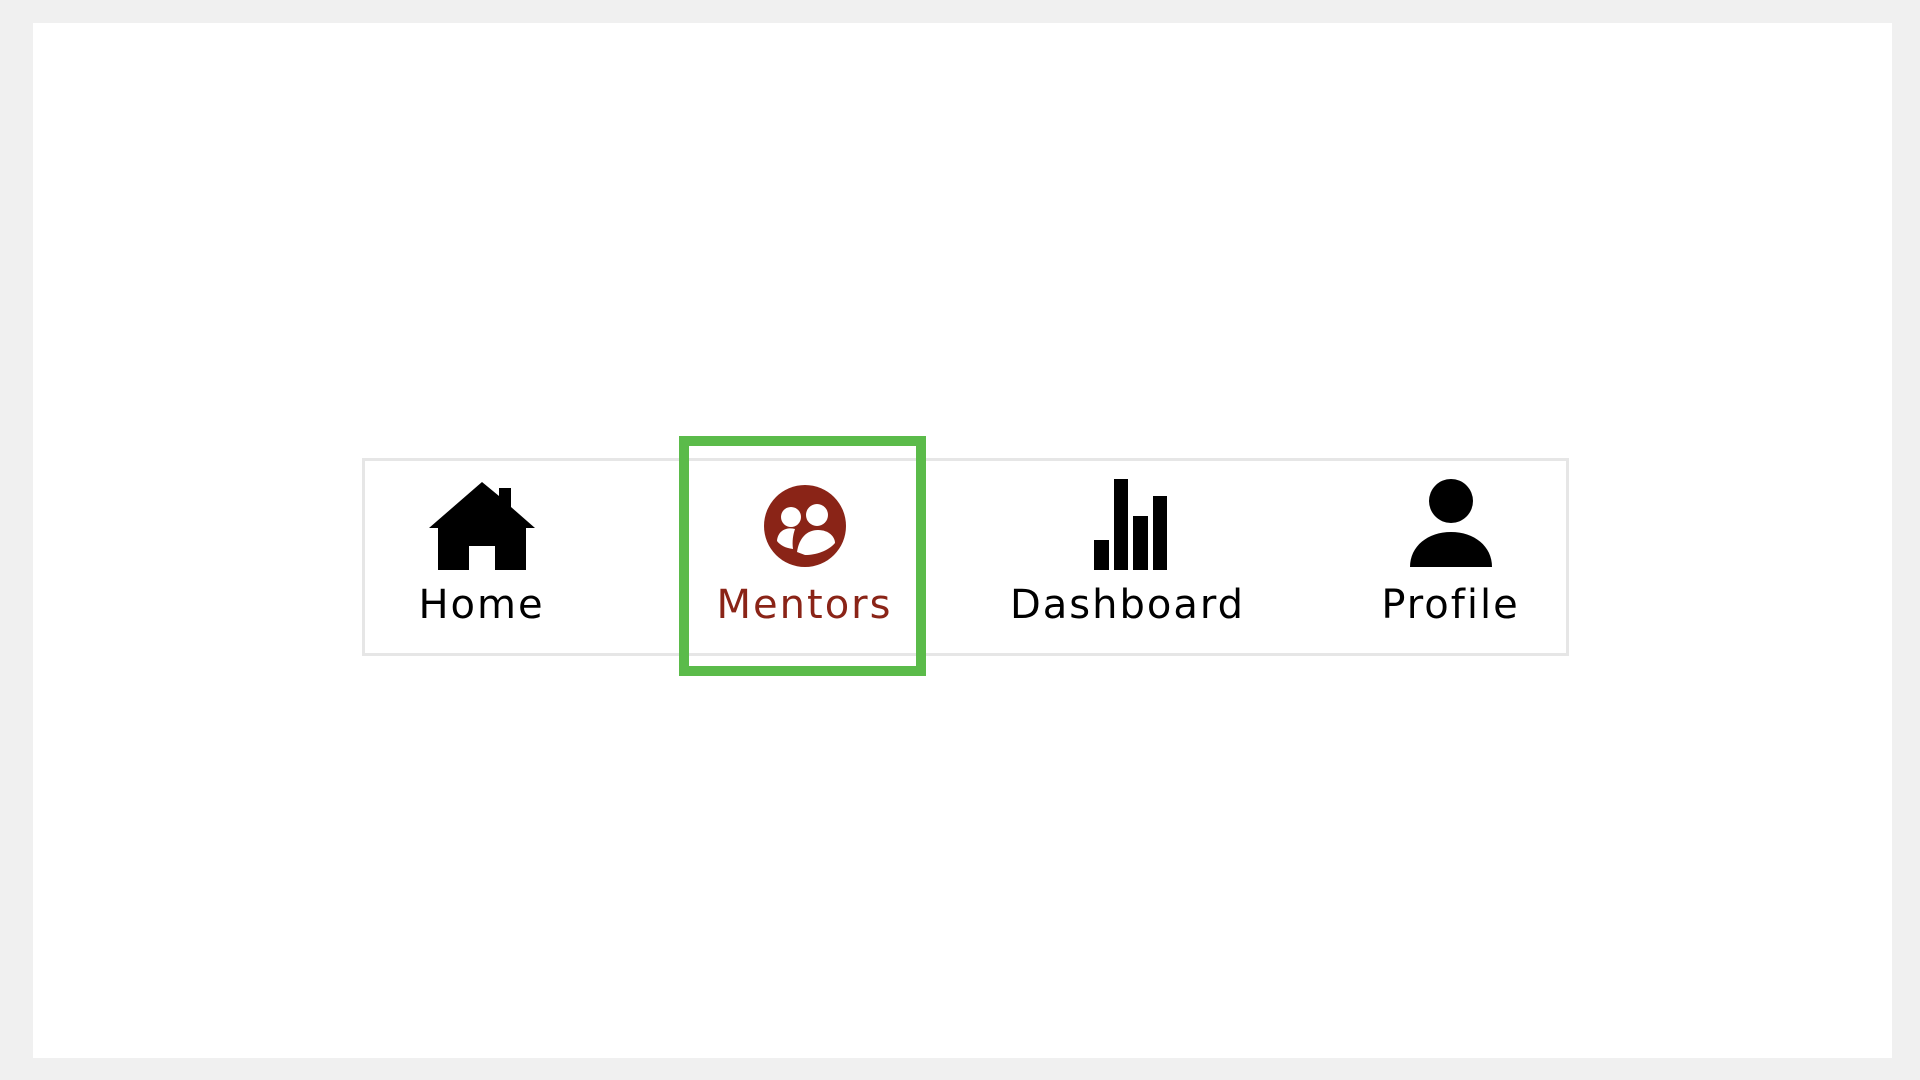 This screenshot has height=1080, width=1920. Describe the element at coordinates (1127, 605) in the screenshot. I see `tab-dashboard-label: Dashboard` at that location.